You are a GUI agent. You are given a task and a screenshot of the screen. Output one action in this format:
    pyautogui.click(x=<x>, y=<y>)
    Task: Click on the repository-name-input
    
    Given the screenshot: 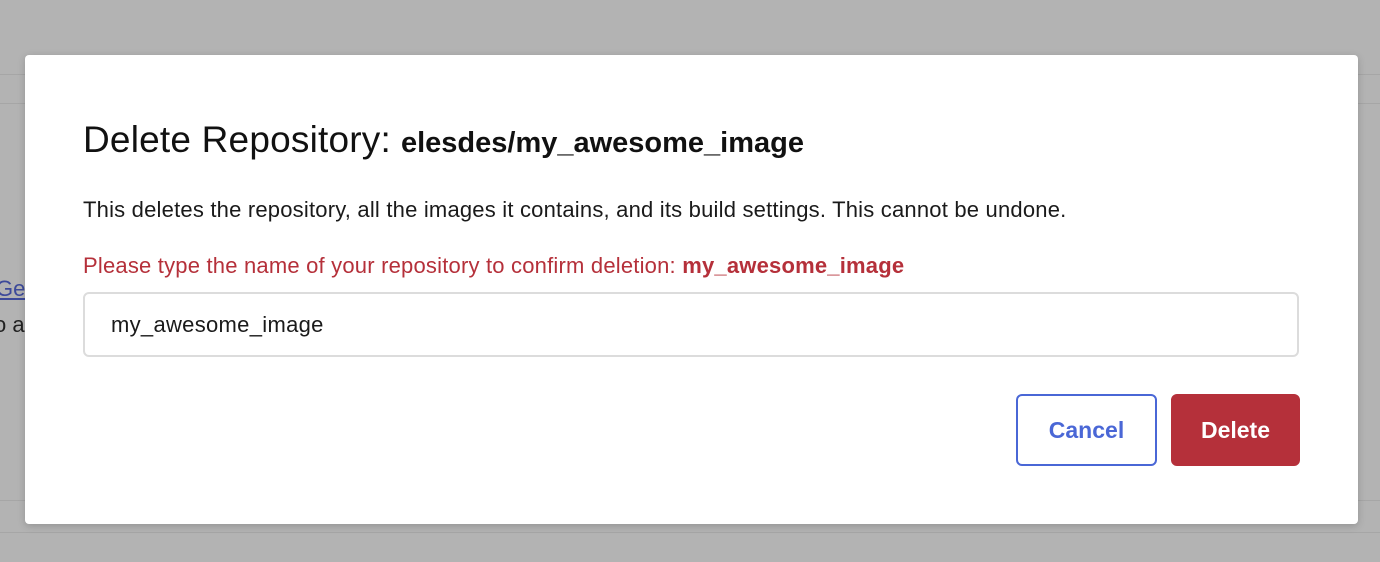 What is the action you would take?
    pyautogui.click(x=691, y=324)
    